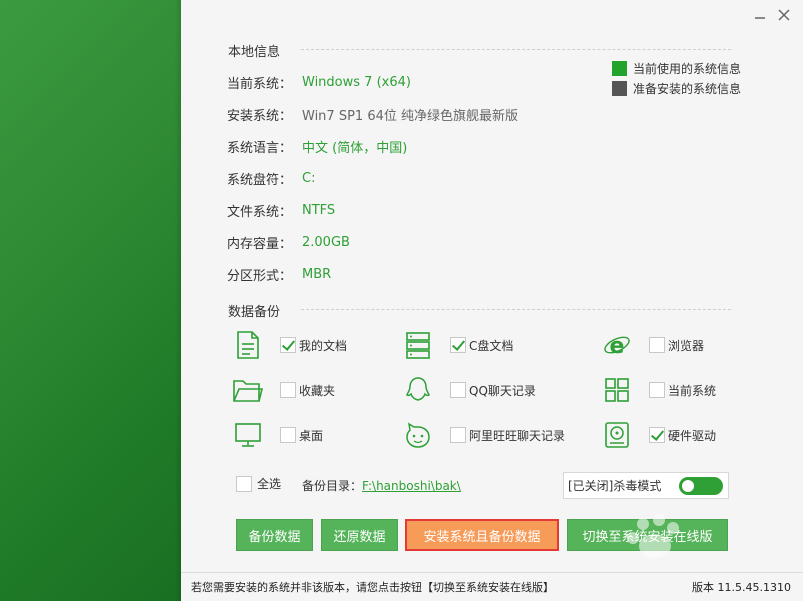  I want to click on footer-notice: 若您需要安装的系统并非该版本，请您点击按钮【切换至系统安装在线版】, so click(372, 587).